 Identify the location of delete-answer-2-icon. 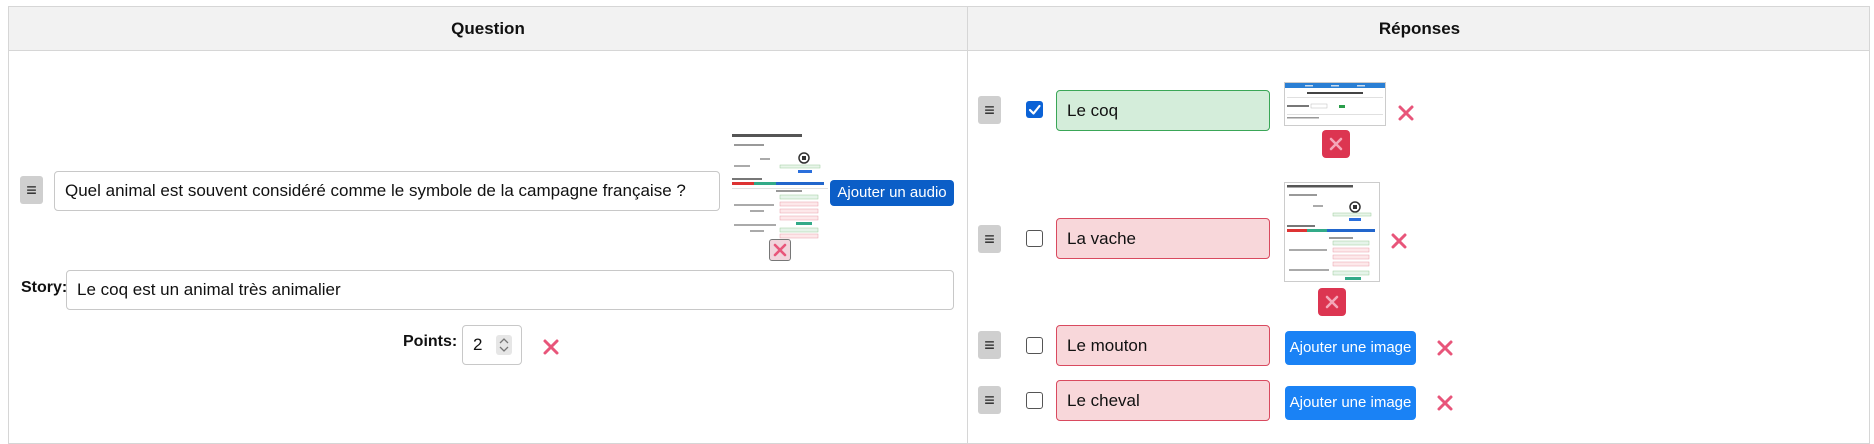
(1399, 241).